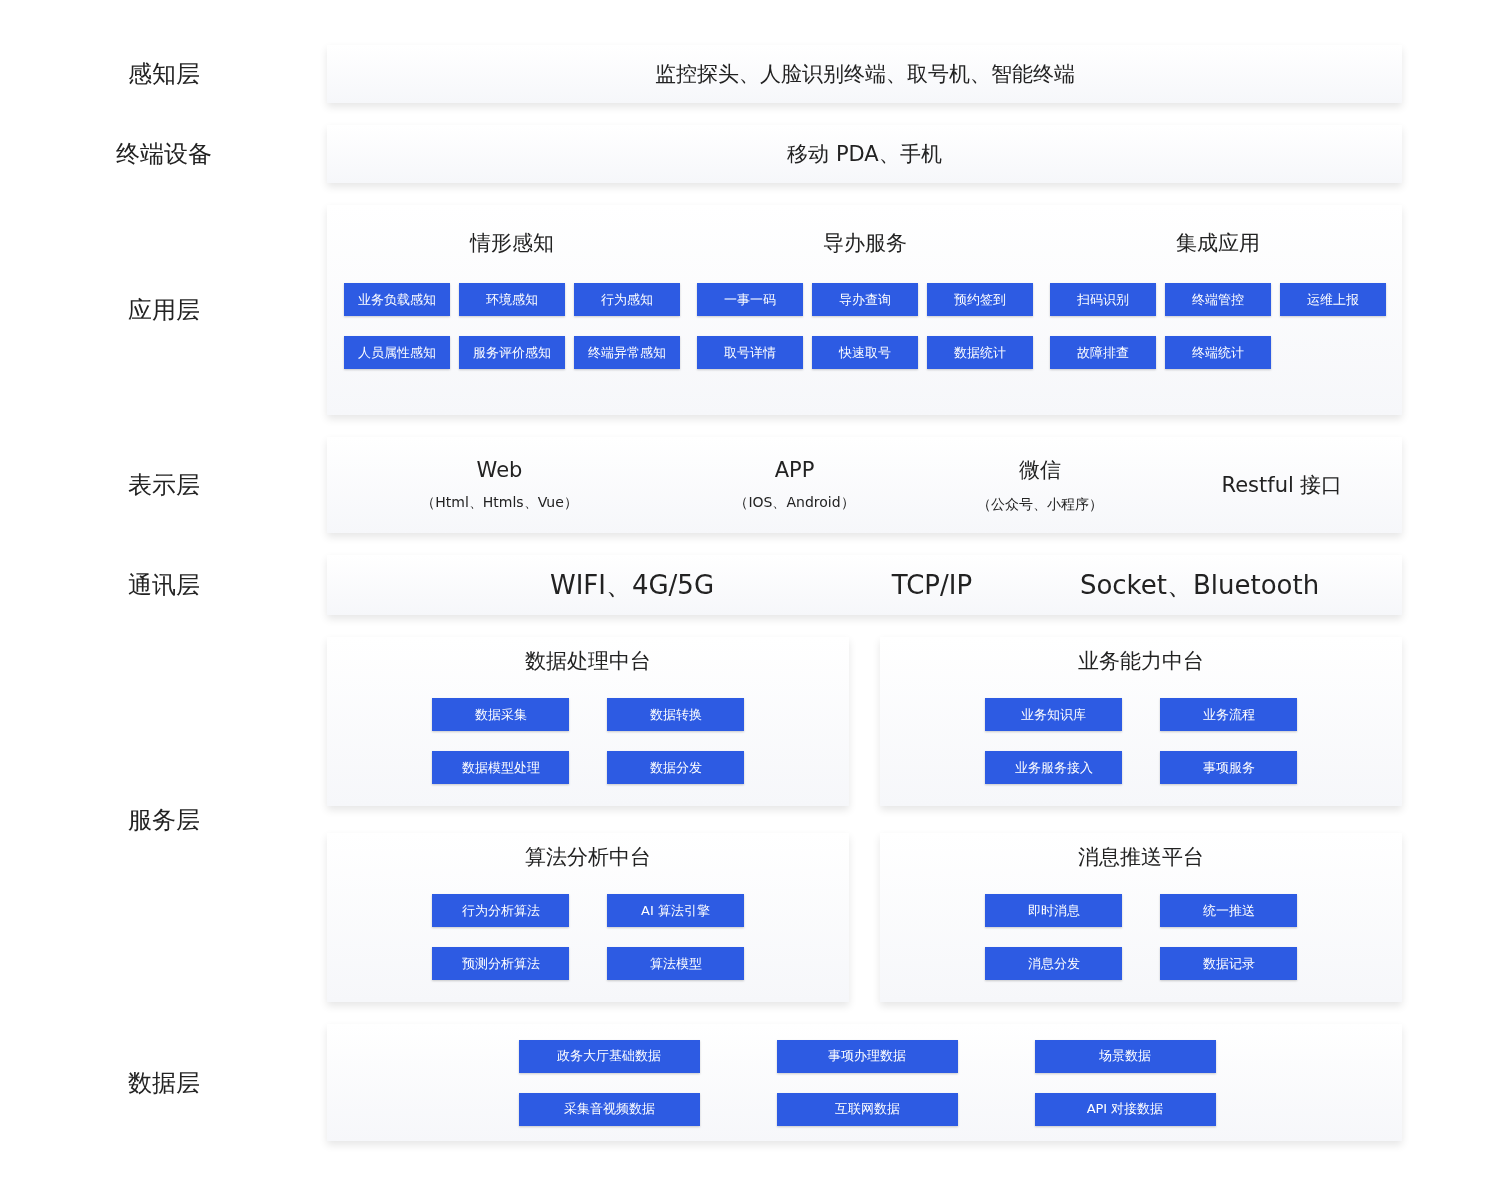 This screenshot has height=1200, width=1512. I want to click on module-tag: 故障排查, so click(1102, 352).